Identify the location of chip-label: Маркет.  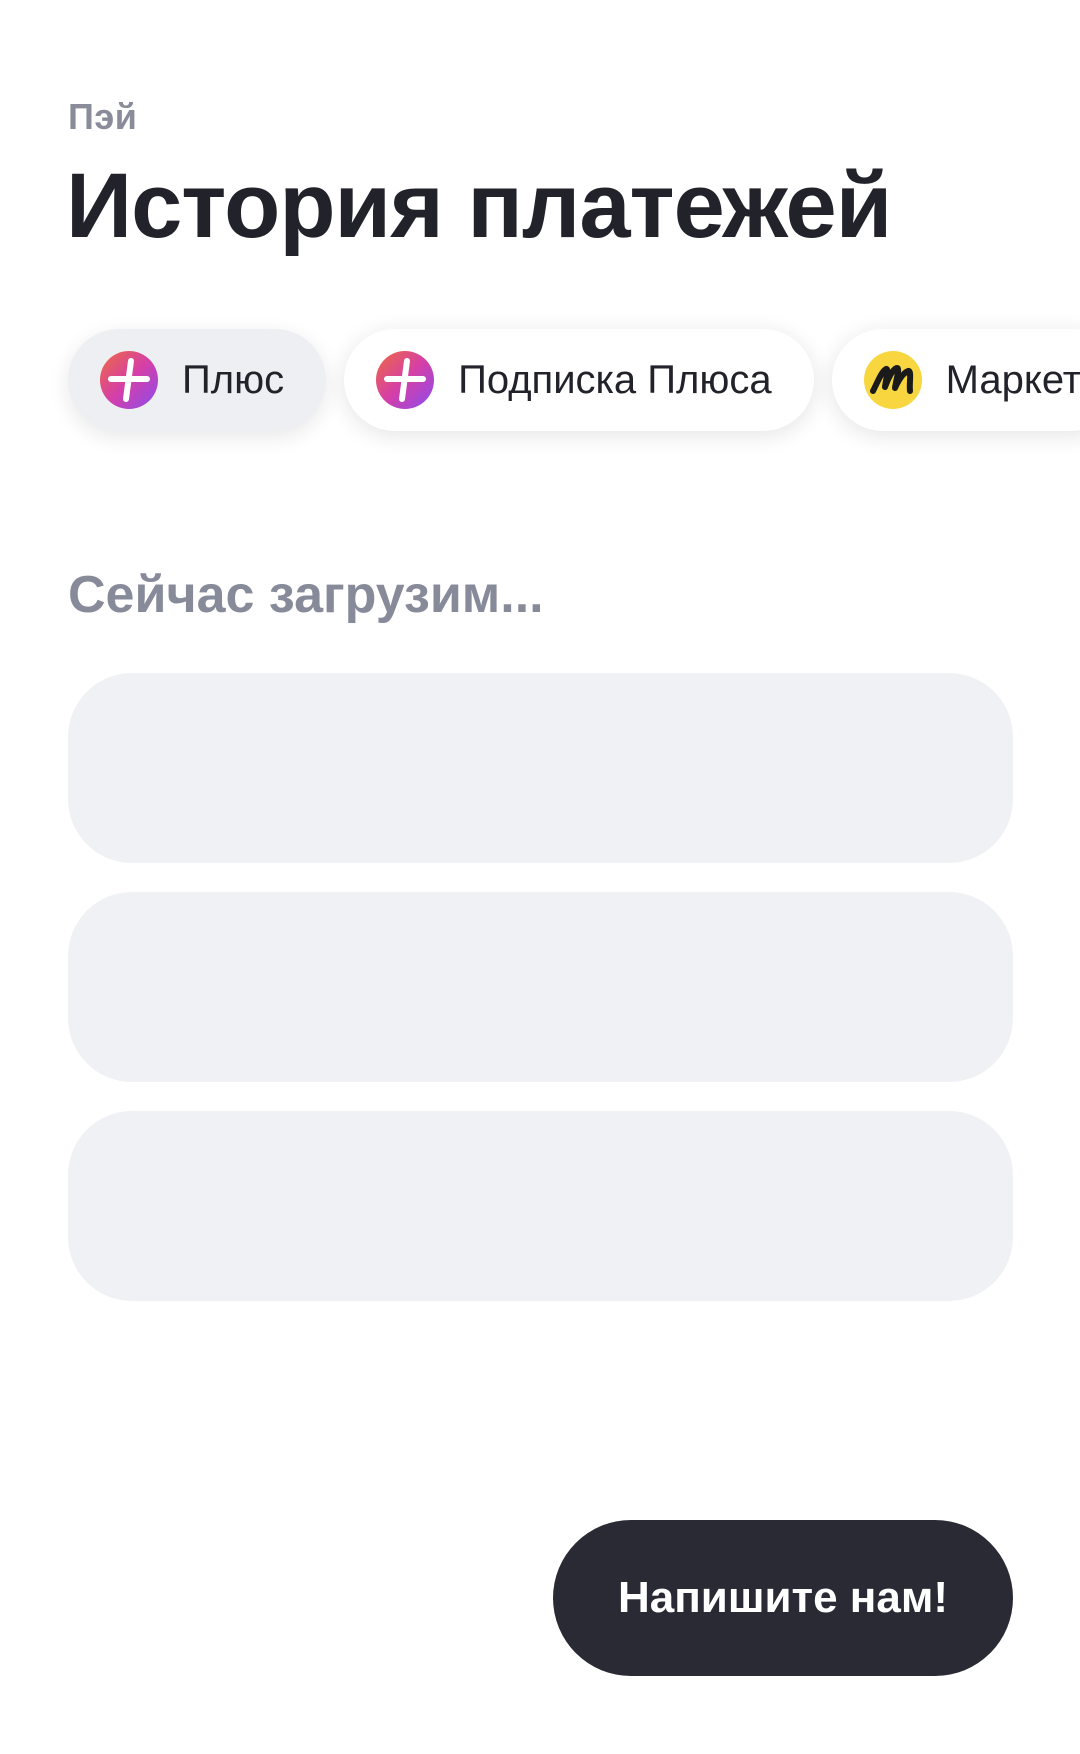
(1012, 379).